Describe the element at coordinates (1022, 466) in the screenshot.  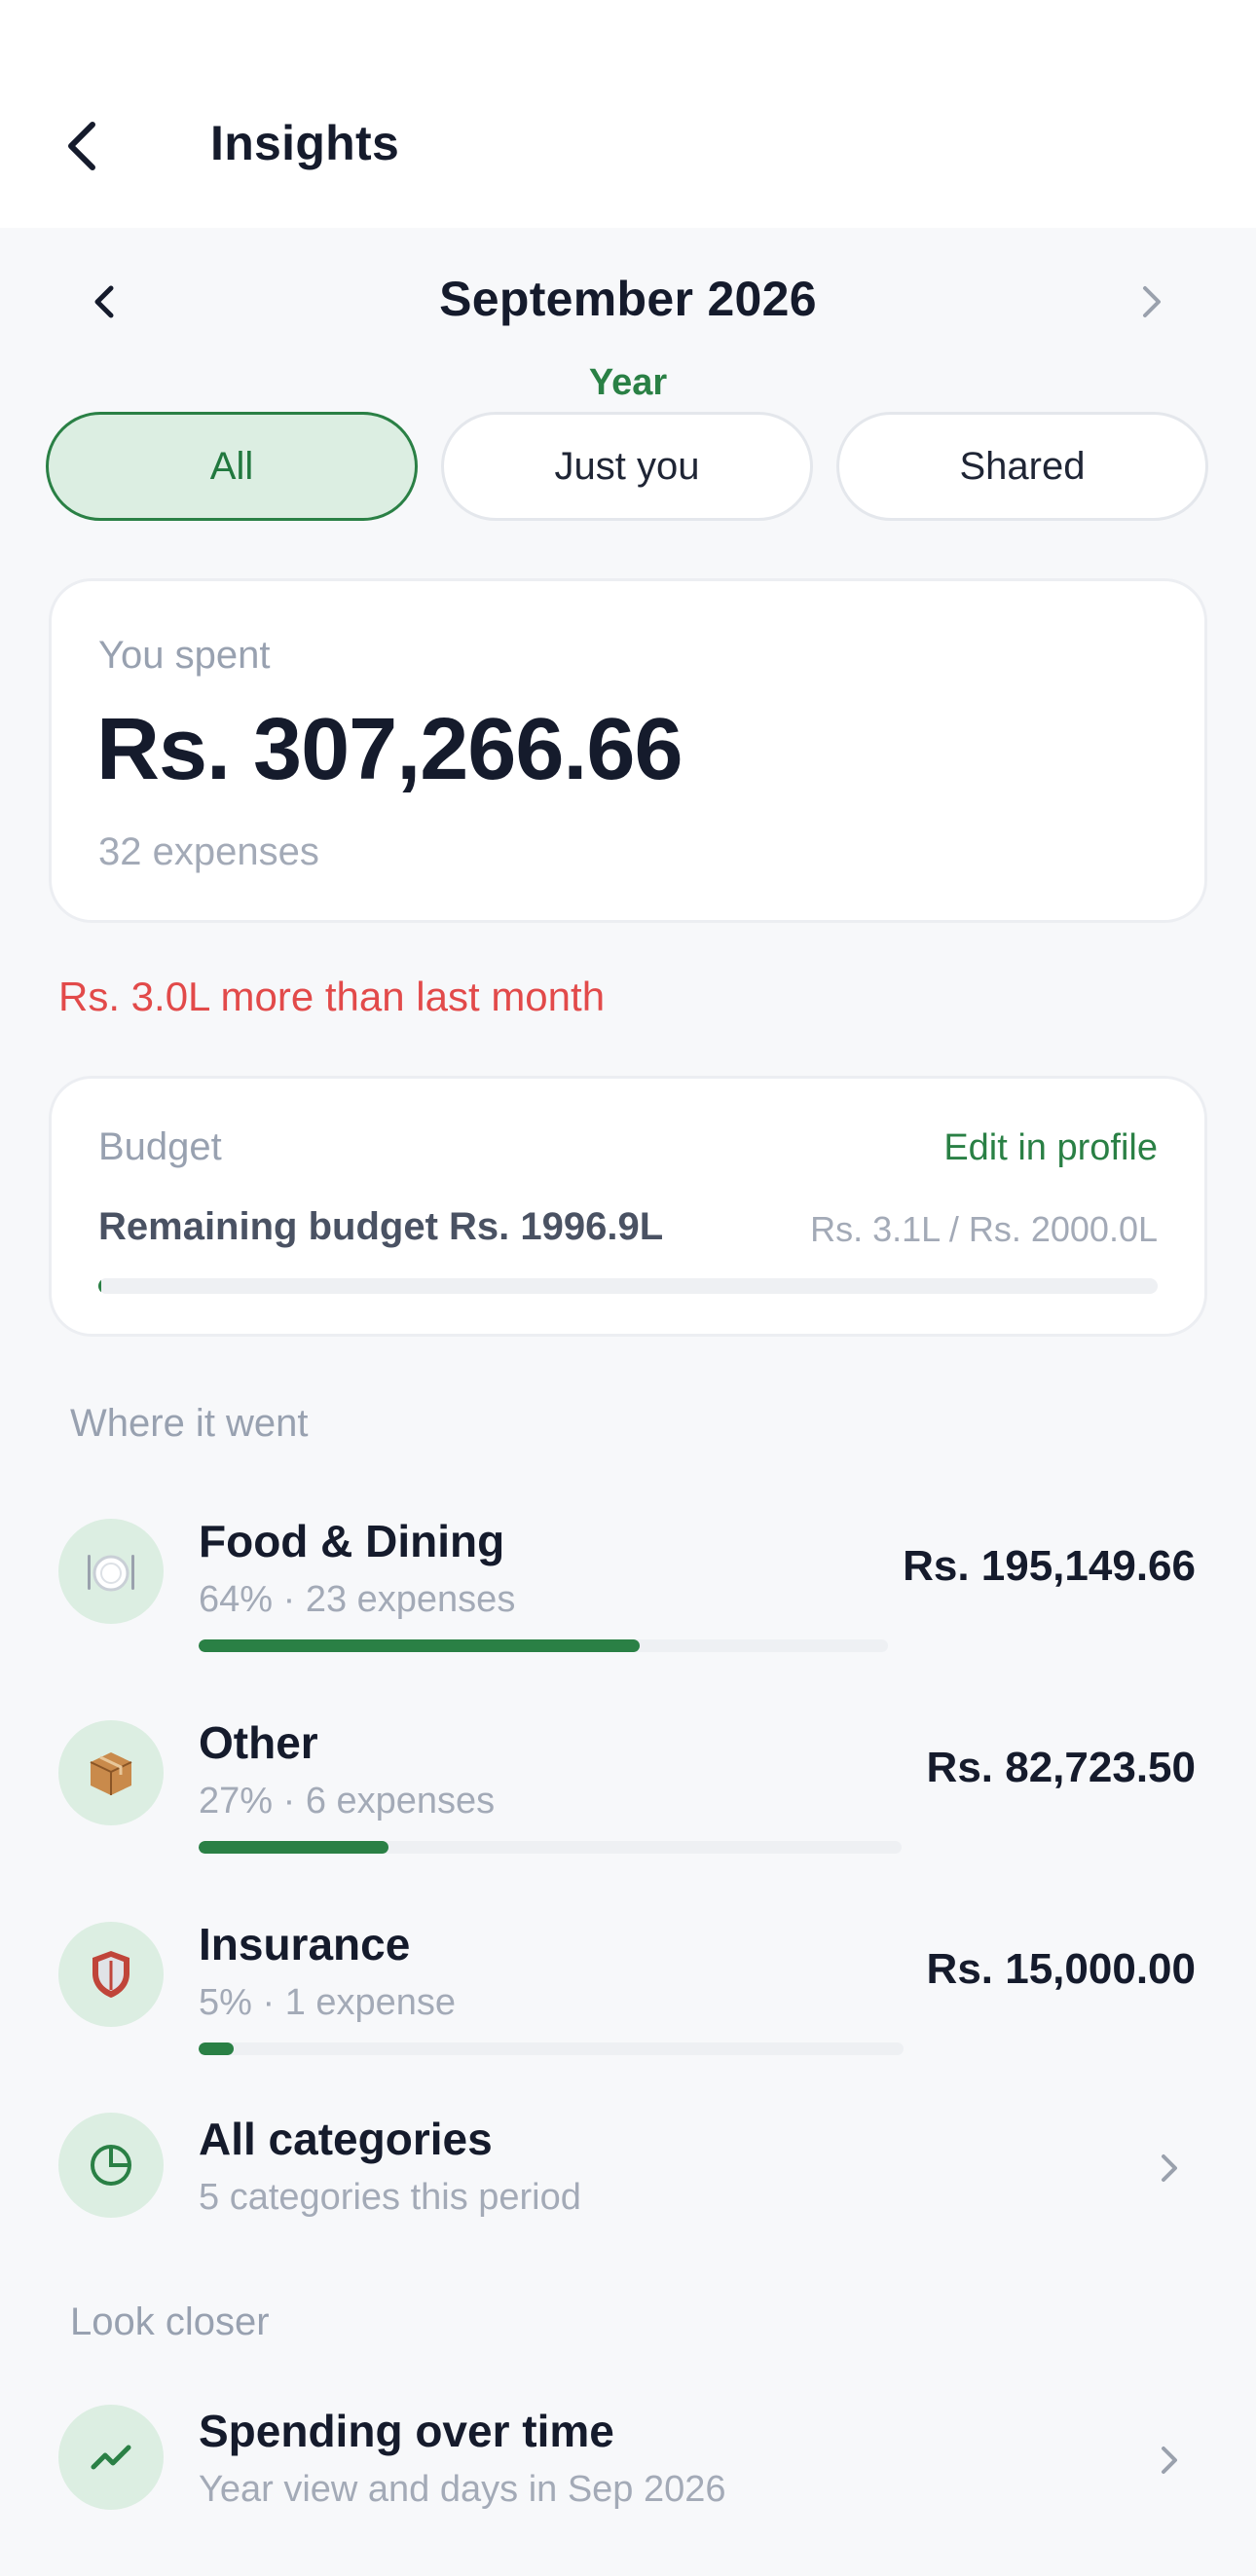
I see `filter-shared: Shared` at that location.